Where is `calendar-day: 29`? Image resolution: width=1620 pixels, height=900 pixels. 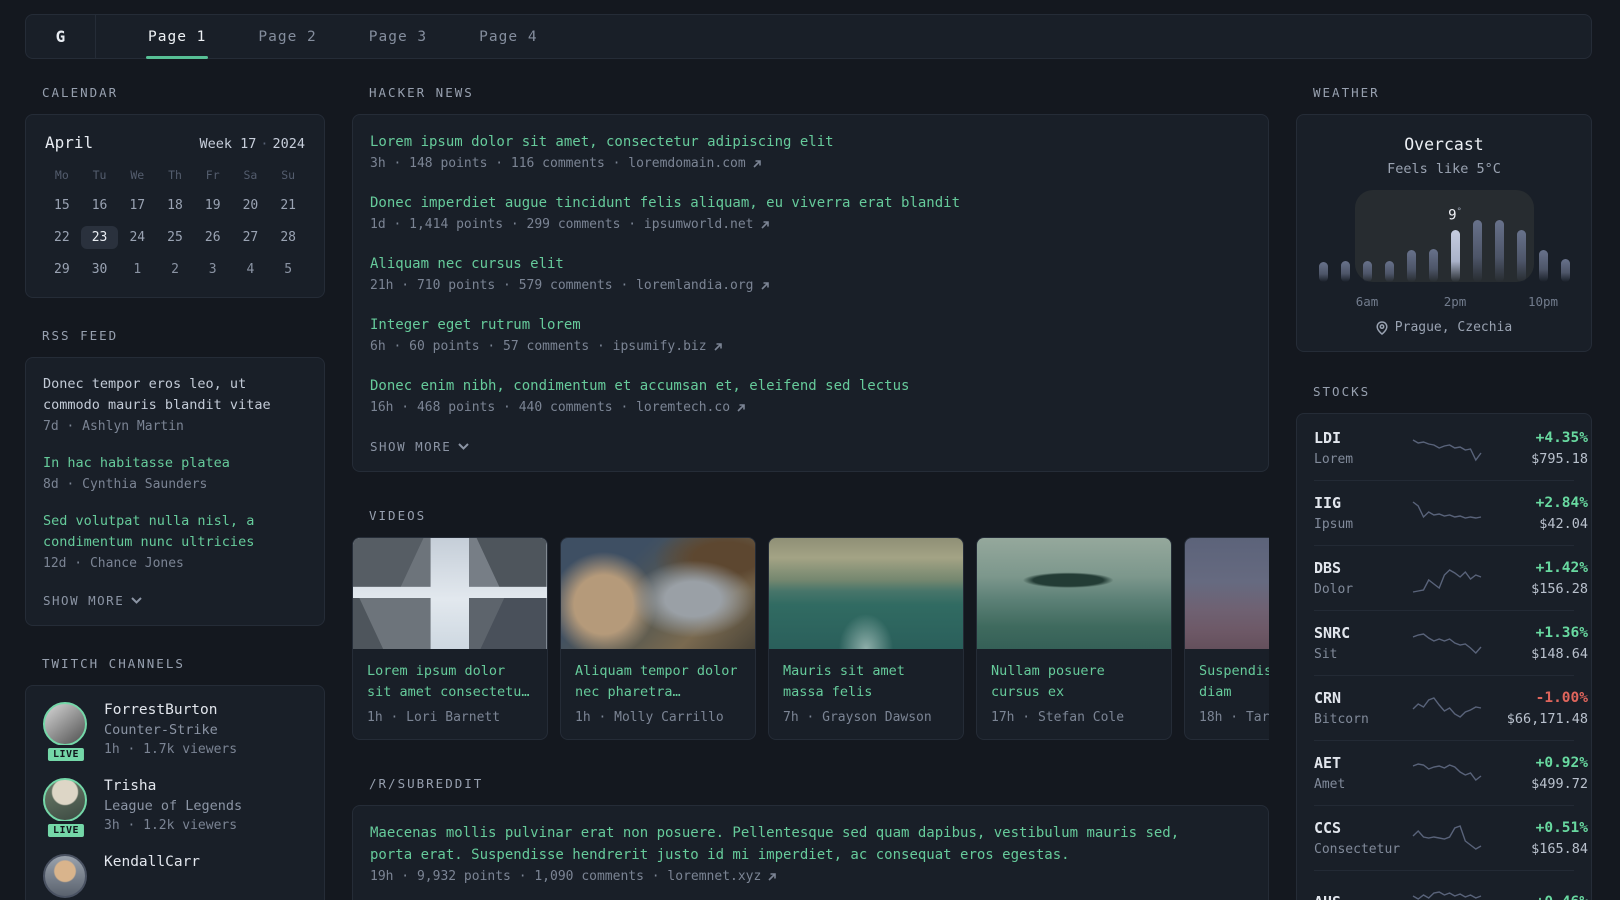
calendar-day: 29 is located at coordinates (62, 269).